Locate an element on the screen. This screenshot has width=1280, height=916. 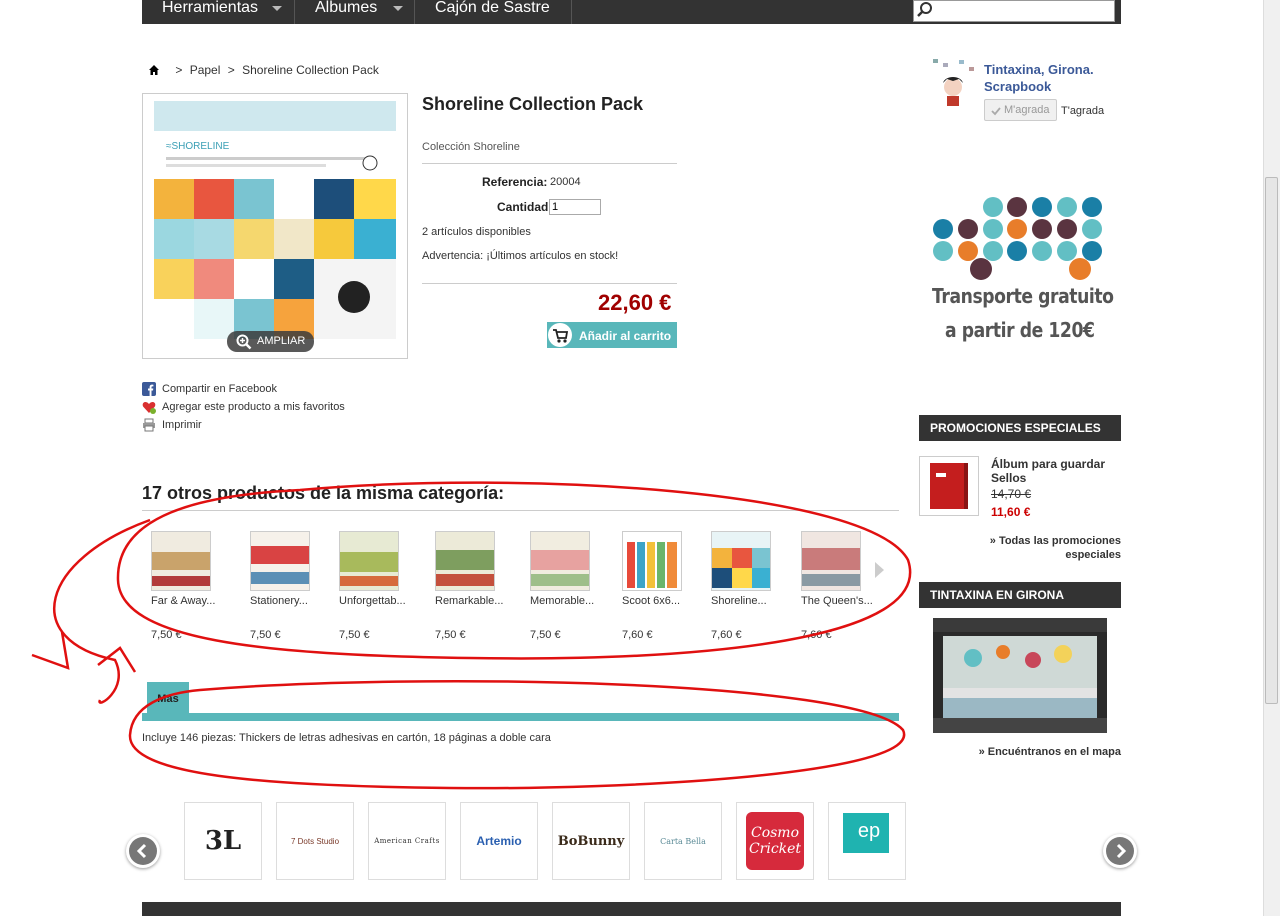
special-old-price: 14,70 € is located at coordinates (1011, 494).